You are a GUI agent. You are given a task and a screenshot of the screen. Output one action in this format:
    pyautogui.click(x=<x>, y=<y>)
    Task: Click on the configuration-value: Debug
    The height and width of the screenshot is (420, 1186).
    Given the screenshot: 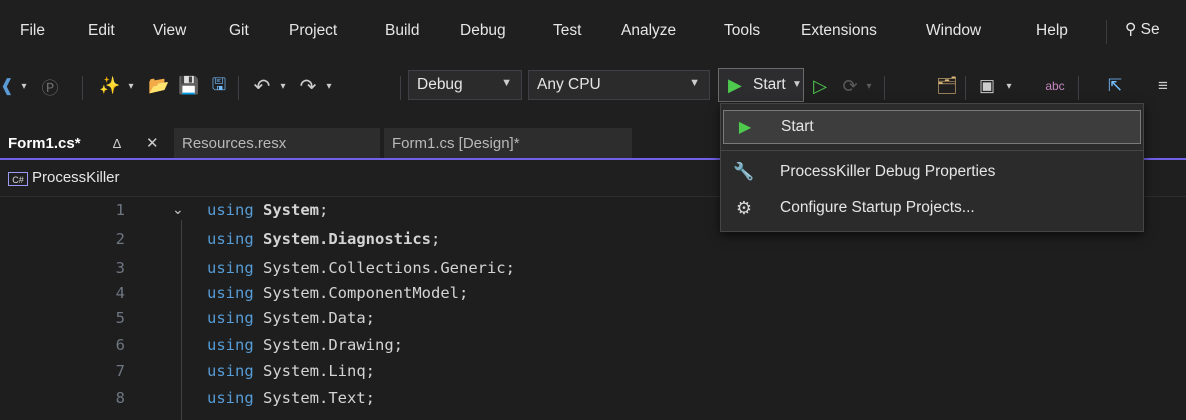 What is the action you would take?
    pyautogui.click(x=440, y=84)
    